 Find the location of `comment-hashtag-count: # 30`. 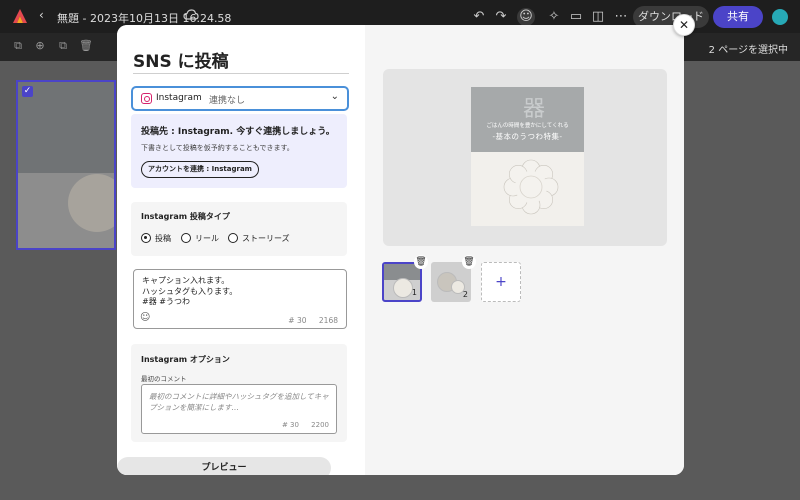

comment-hashtag-count: # 30 is located at coordinates (290, 425).